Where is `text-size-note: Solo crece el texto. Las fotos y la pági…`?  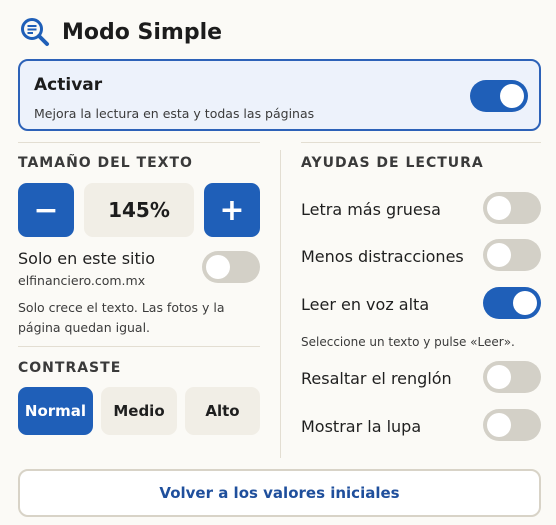
text-size-note: Solo crece el texto. Las fotos y la pági… is located at coordinates (121, 317).